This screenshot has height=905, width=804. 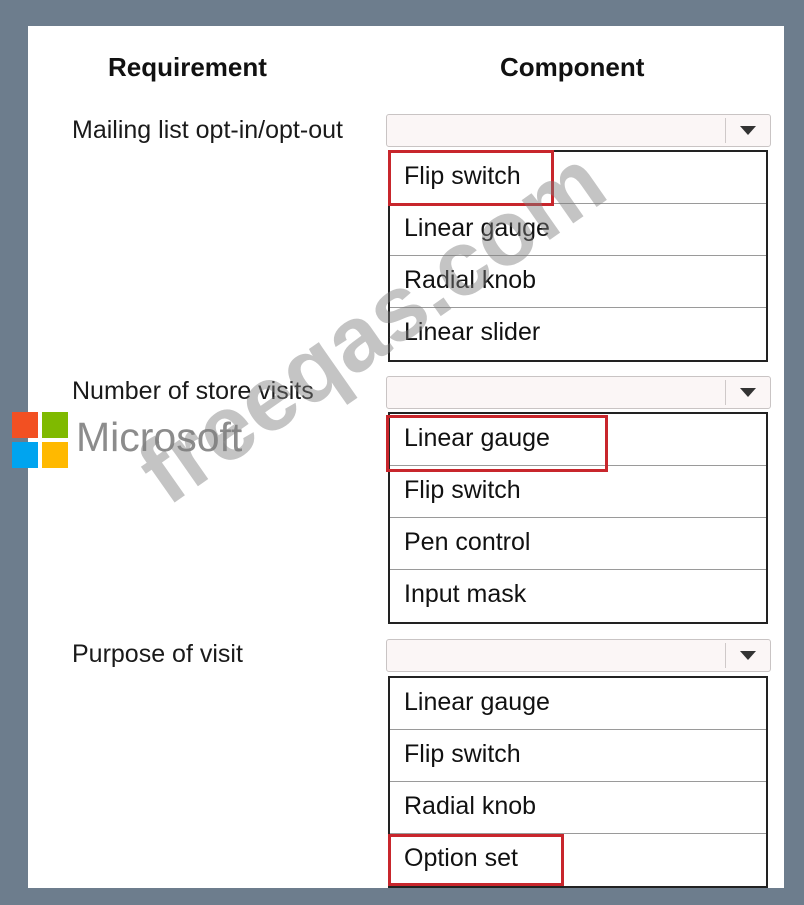 What do you see at coordinates (578, 544) in the screenshot?
I see `option-item: Pen control` at bounding box center [578, 544].